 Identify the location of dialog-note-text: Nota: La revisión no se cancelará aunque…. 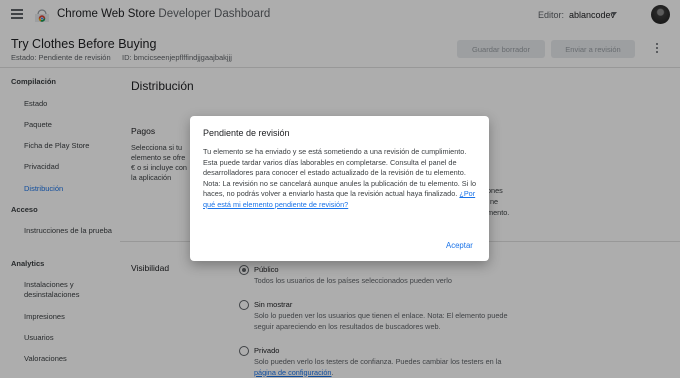
(339, 188).